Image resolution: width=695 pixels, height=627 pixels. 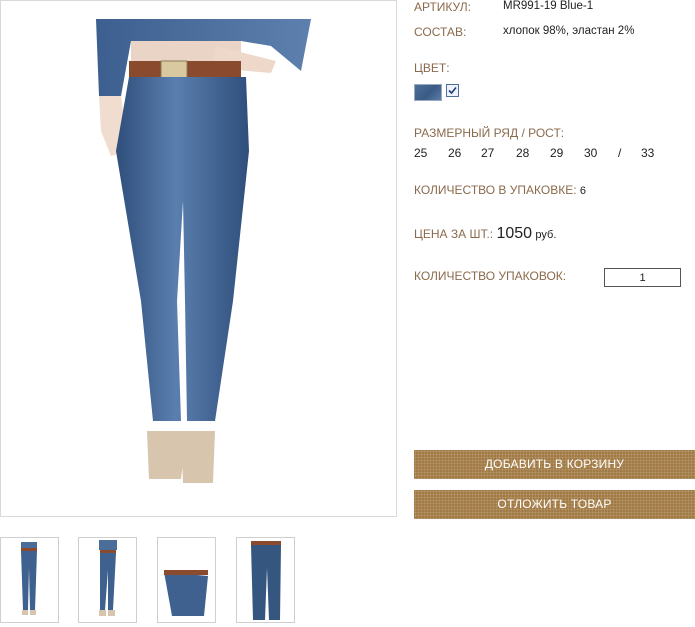 What do you see at coordinates (557, 153) in the screenshot?
I see `size-item: 29` at bounding box center [557, 153].